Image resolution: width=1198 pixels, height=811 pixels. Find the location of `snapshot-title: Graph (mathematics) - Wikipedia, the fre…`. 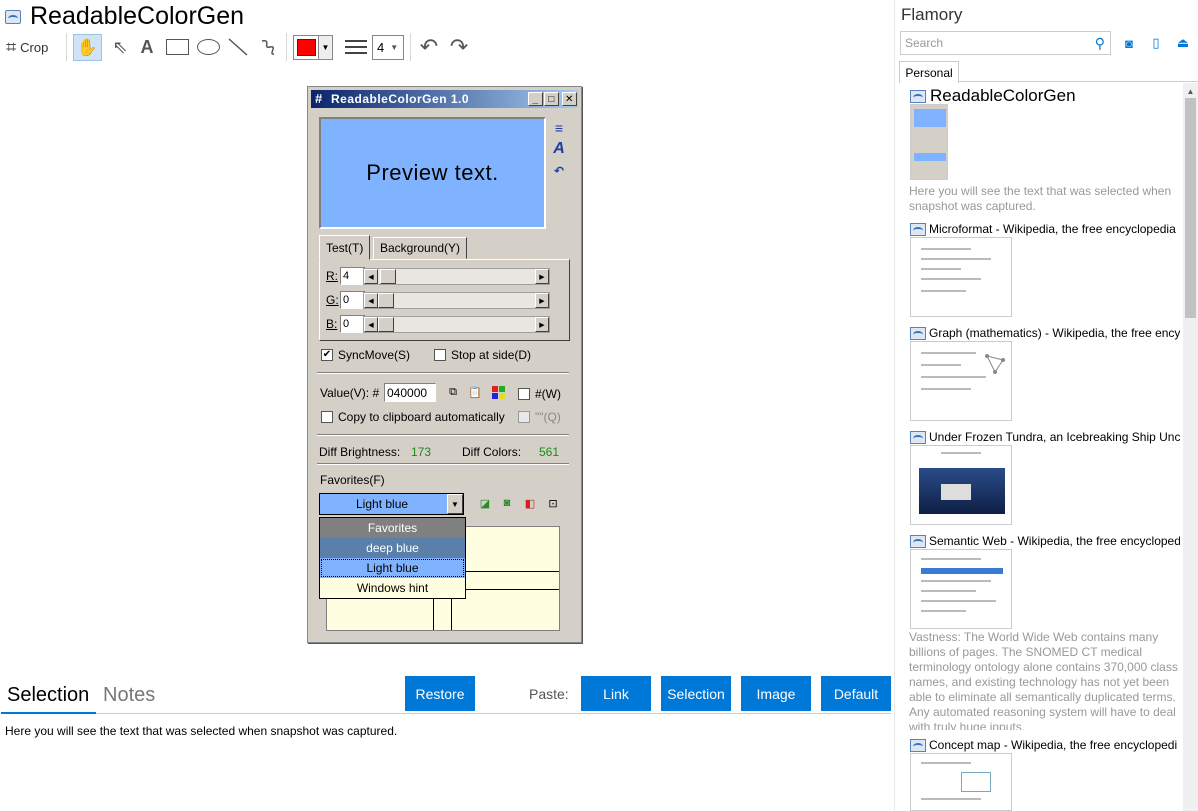

snapshot-title: Graph (mathematics) - Wikipedia, the fre… is located at coordinates (1054, 333).